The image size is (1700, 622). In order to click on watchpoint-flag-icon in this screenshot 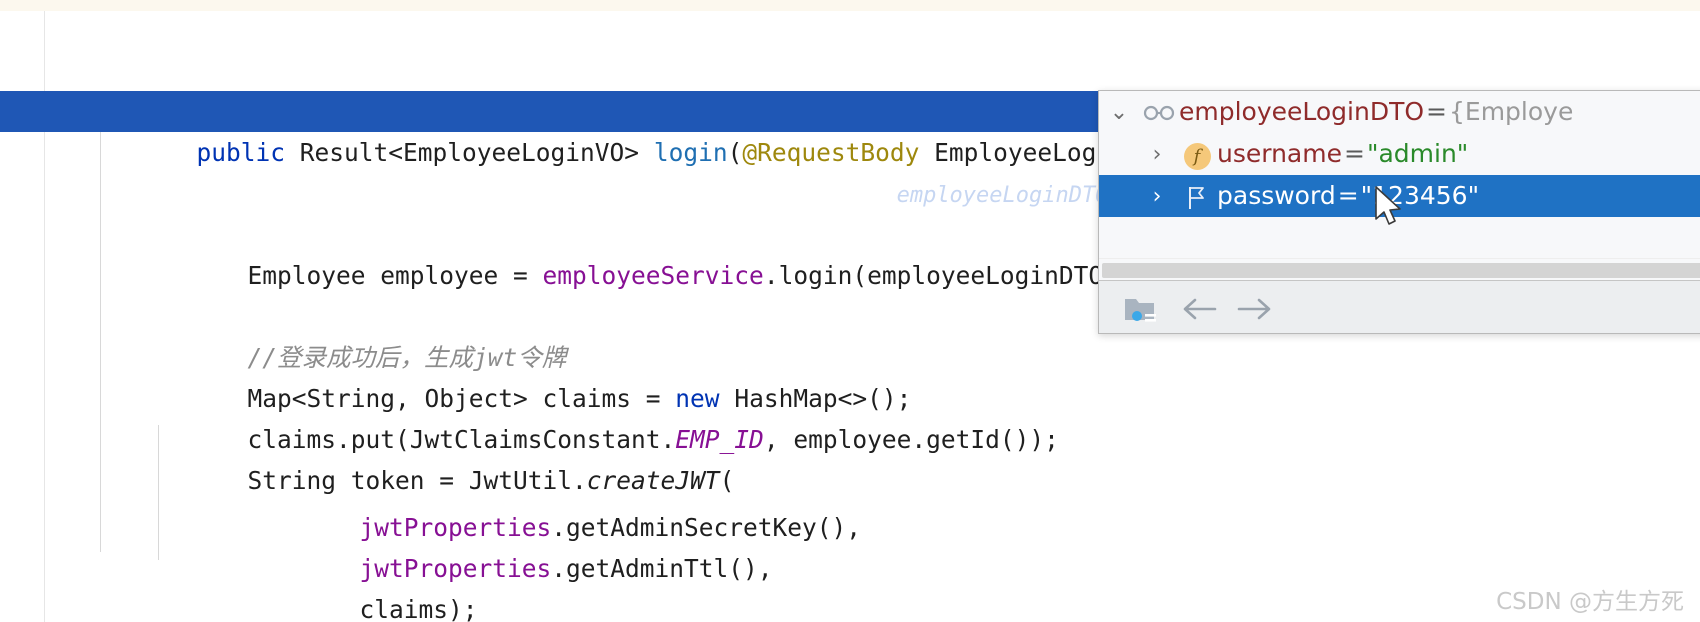, I will do `click(1197, 197)`.